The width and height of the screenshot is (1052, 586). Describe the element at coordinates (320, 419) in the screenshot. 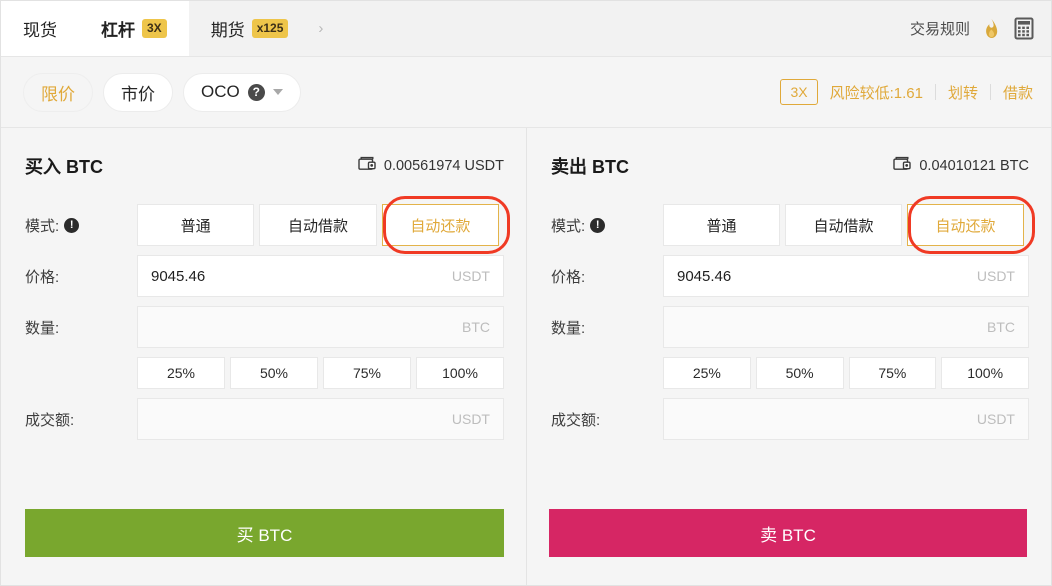

I see `buy-total-input: USDT` at that location.